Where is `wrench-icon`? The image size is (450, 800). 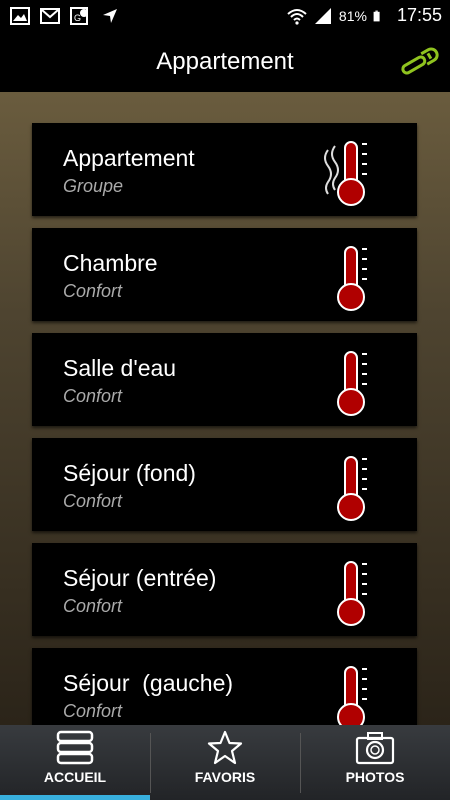
wrench-icon is located at coordinates (419, 62).